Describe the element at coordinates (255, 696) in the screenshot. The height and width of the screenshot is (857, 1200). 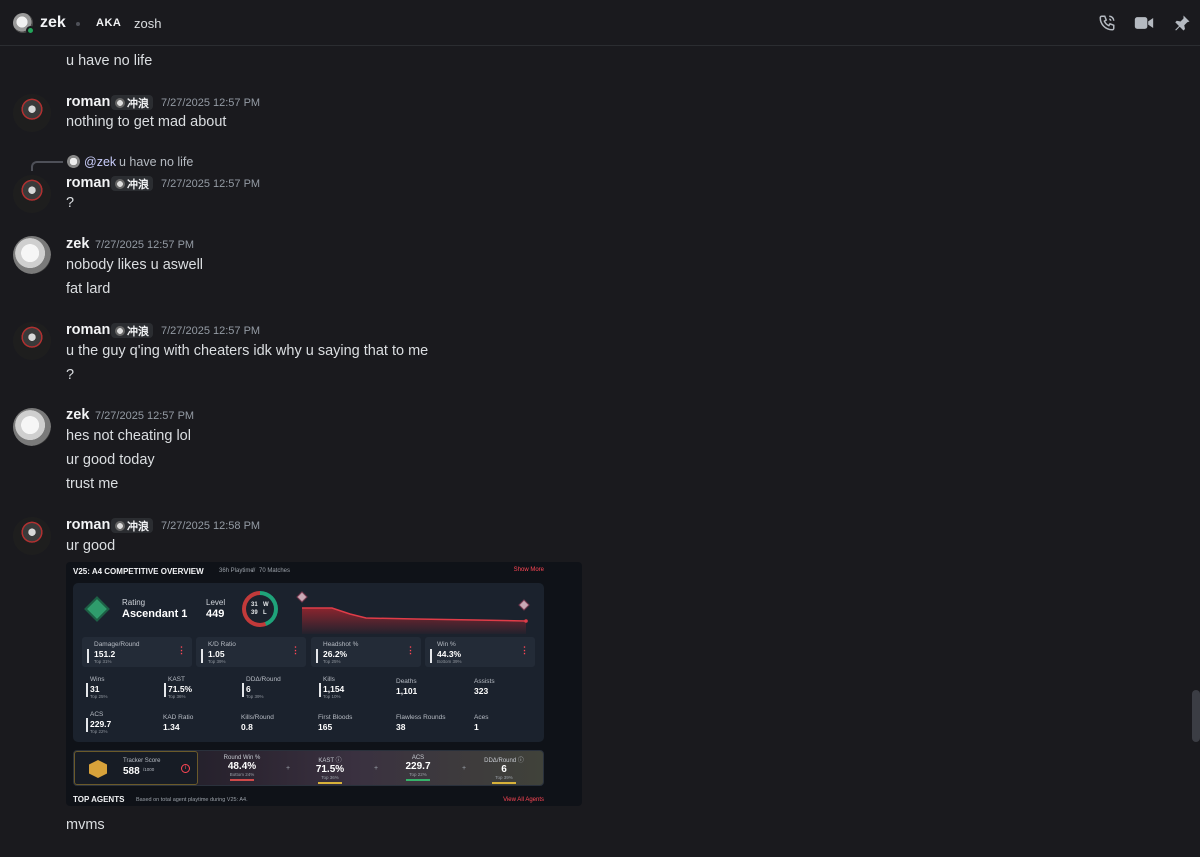
I see `stat-percentile: Top 39%` at that location.